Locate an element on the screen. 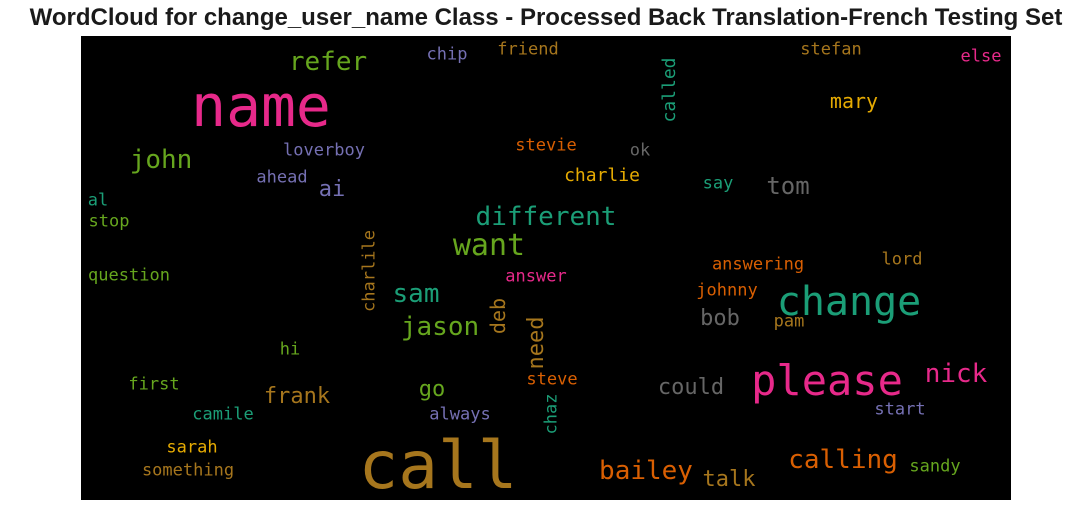  word-refer: refer is located at coordinates (328, 62).